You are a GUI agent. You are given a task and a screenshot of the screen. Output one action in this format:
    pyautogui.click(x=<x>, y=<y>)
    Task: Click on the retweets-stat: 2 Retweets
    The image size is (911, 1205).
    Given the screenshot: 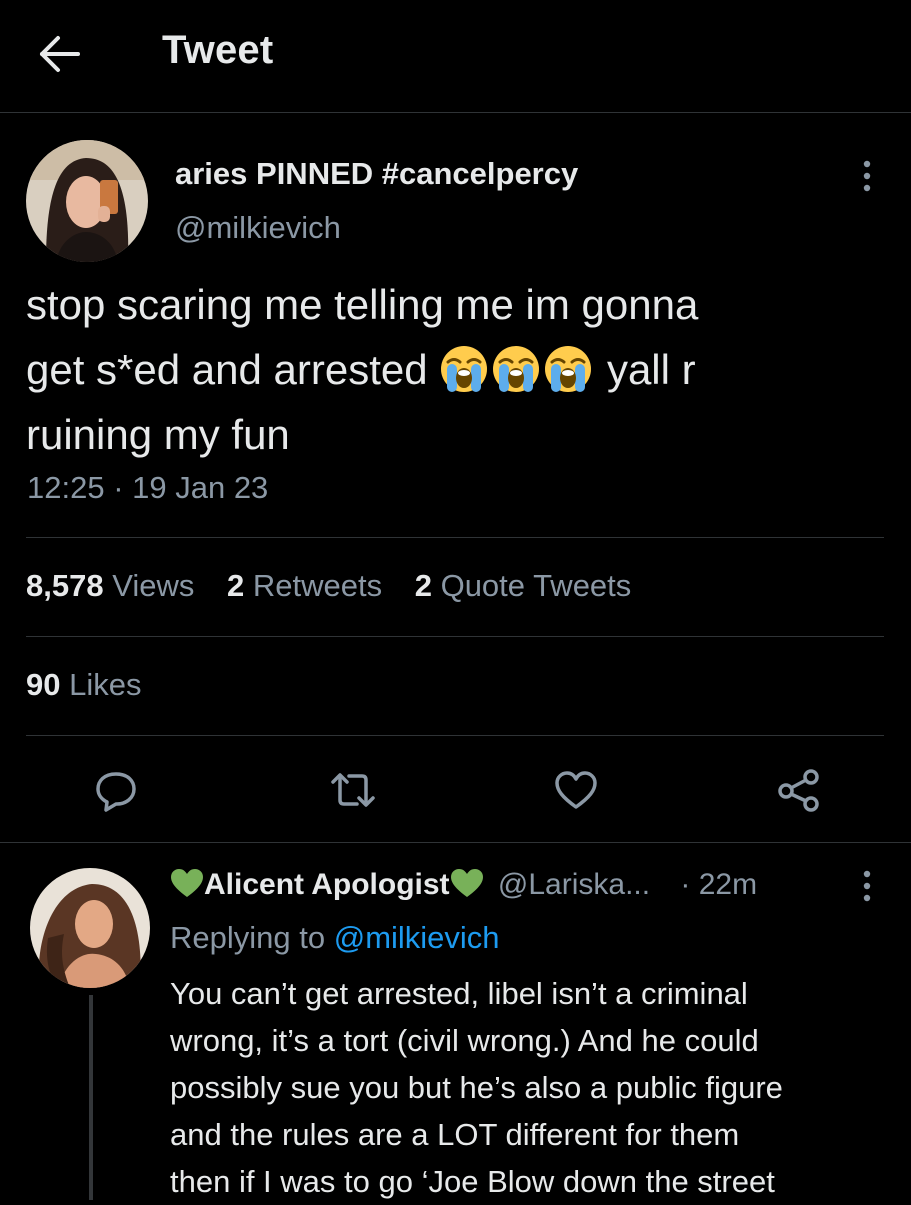 What is the action you would take?
    pyautogui.click(x=304, y=586)
    